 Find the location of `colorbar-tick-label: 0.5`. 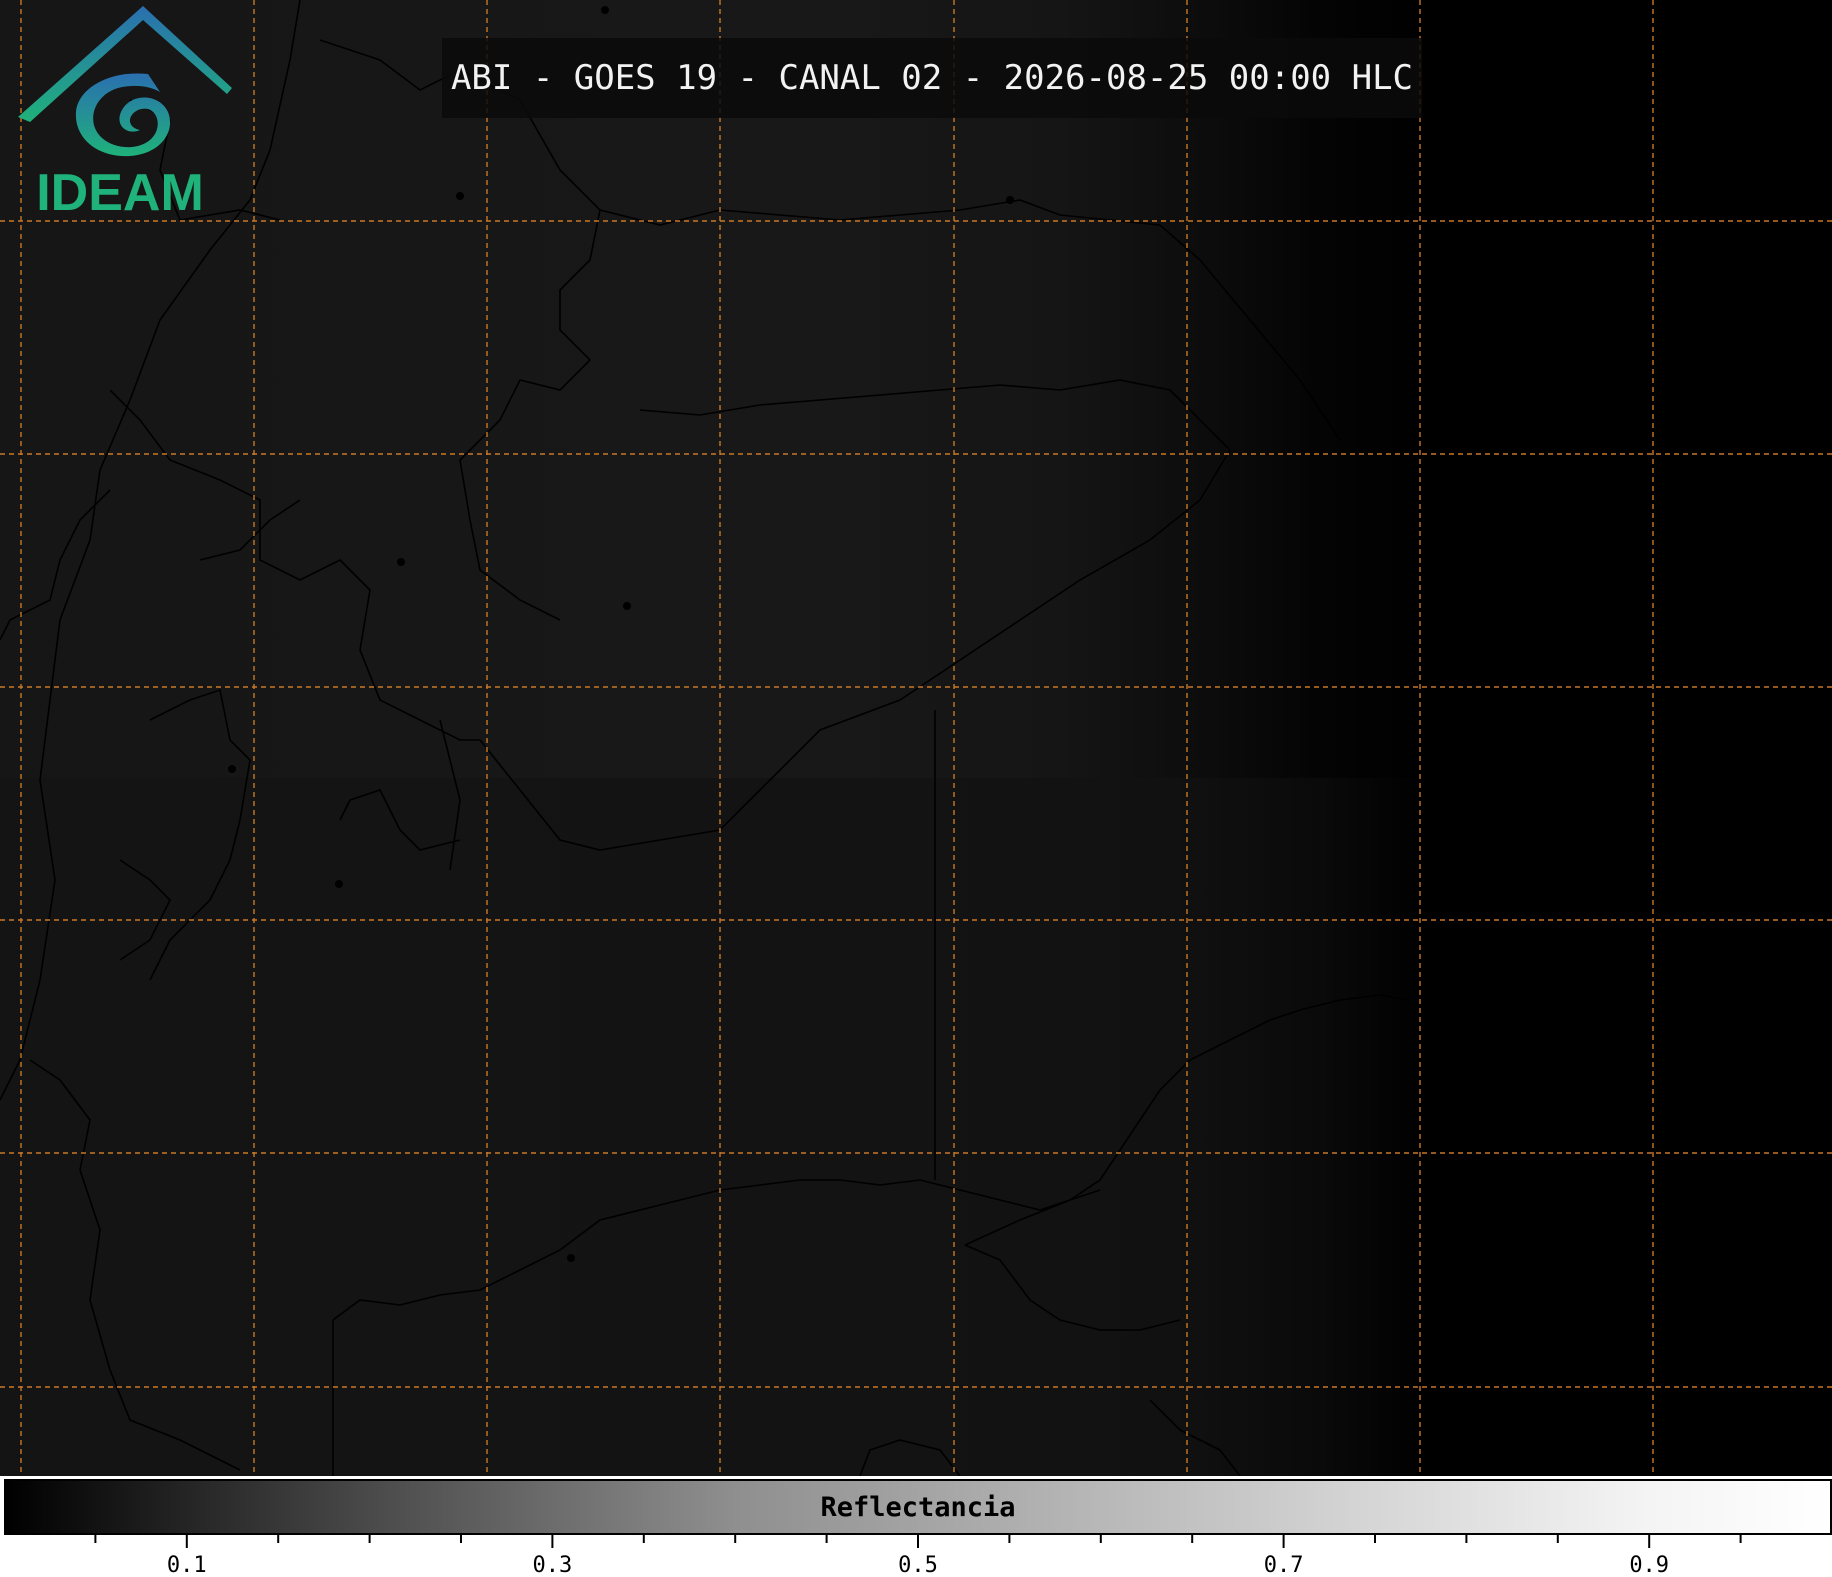

colorbar-tick-label: 0.5 is located at coordinates (918, 1565).